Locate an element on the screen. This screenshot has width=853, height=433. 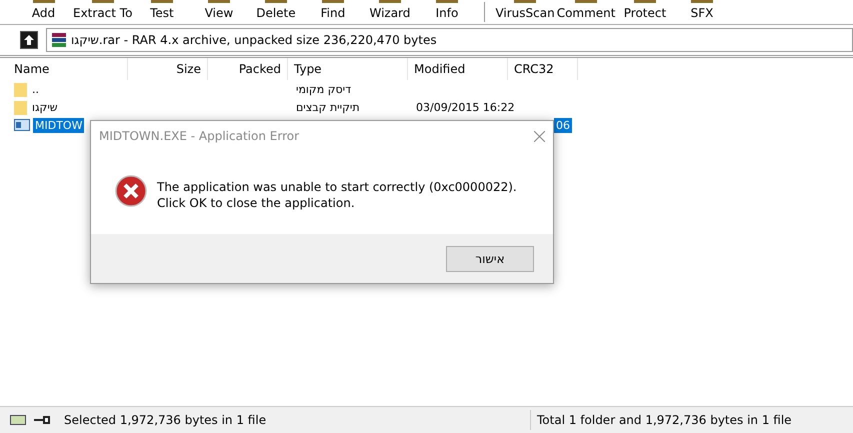
toolbar-button: SFX is located at coordinates (702, 12).